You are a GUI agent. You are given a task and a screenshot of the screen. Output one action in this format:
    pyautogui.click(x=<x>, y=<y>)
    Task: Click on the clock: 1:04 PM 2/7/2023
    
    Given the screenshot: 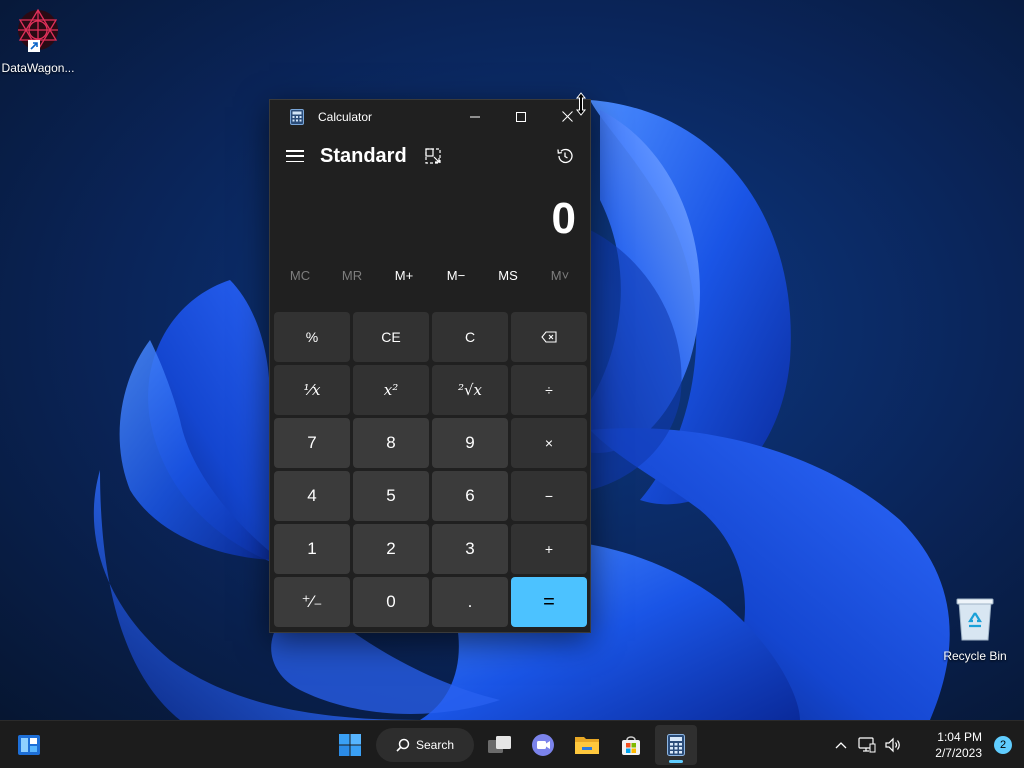 What is the action you would take?
    pyautogui.click(x=946, y=745)
    